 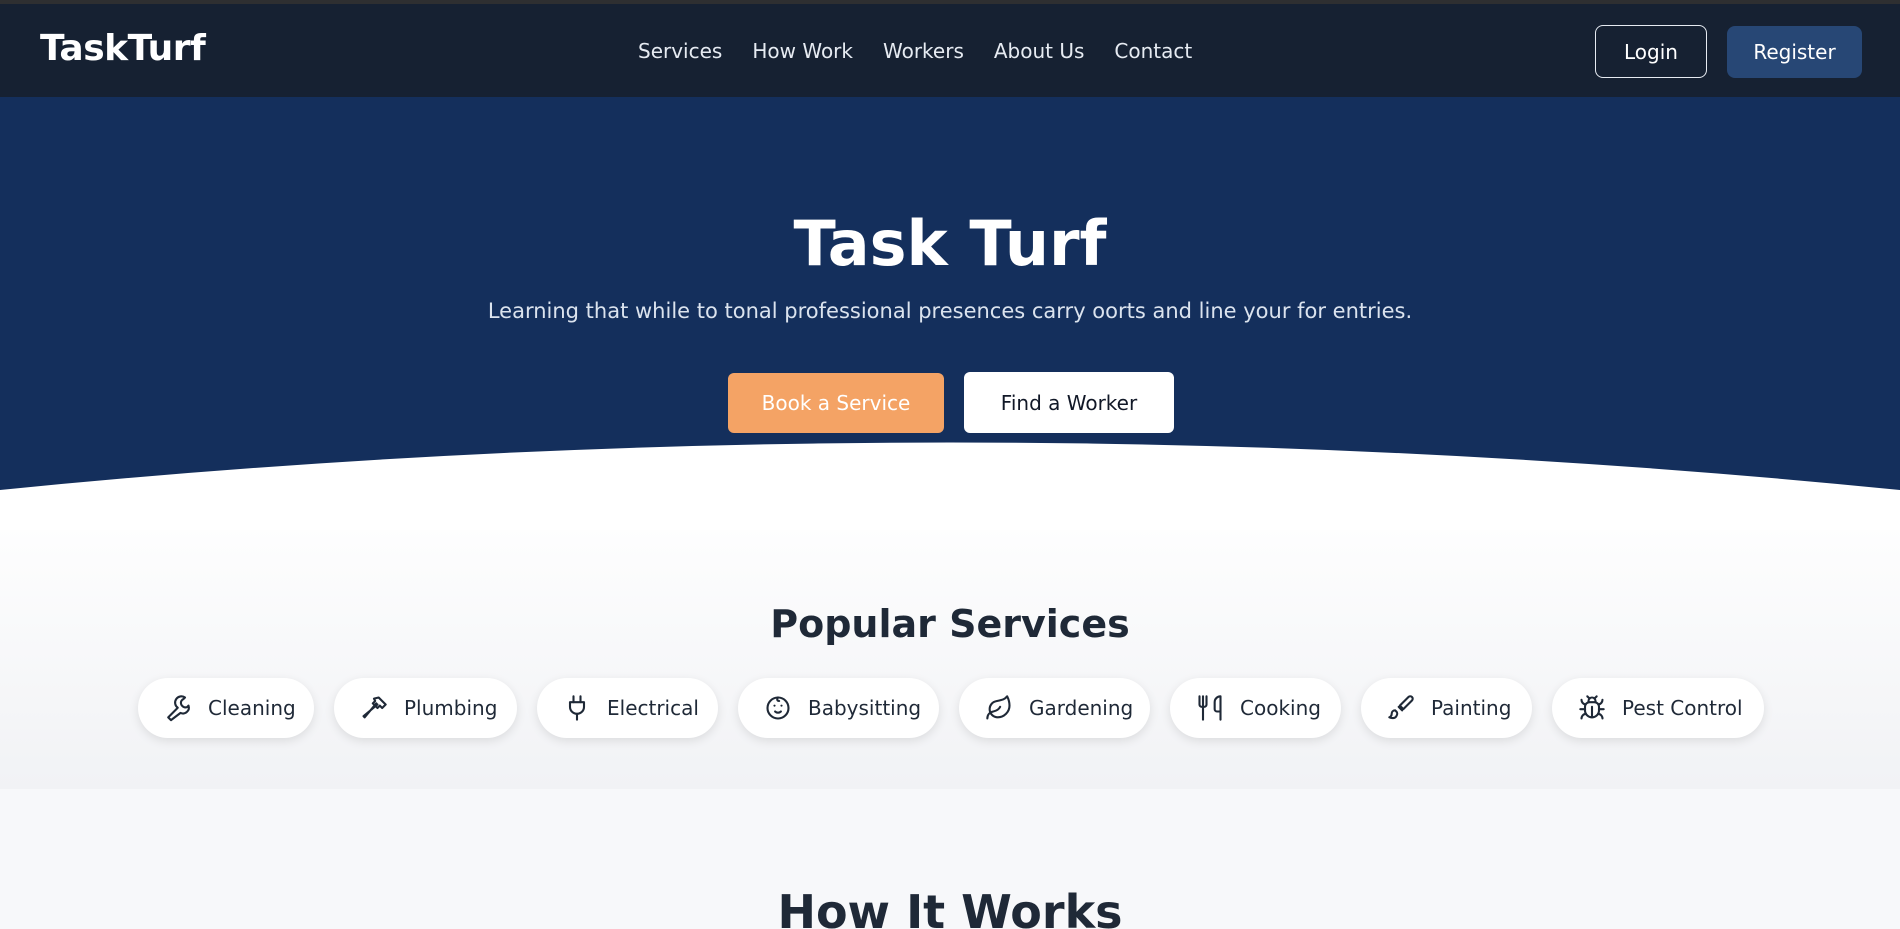 What do you see at coordinates (1651, 51) in the screenshot?
I see `login-button: Login` at bounding box center [1651, 51].